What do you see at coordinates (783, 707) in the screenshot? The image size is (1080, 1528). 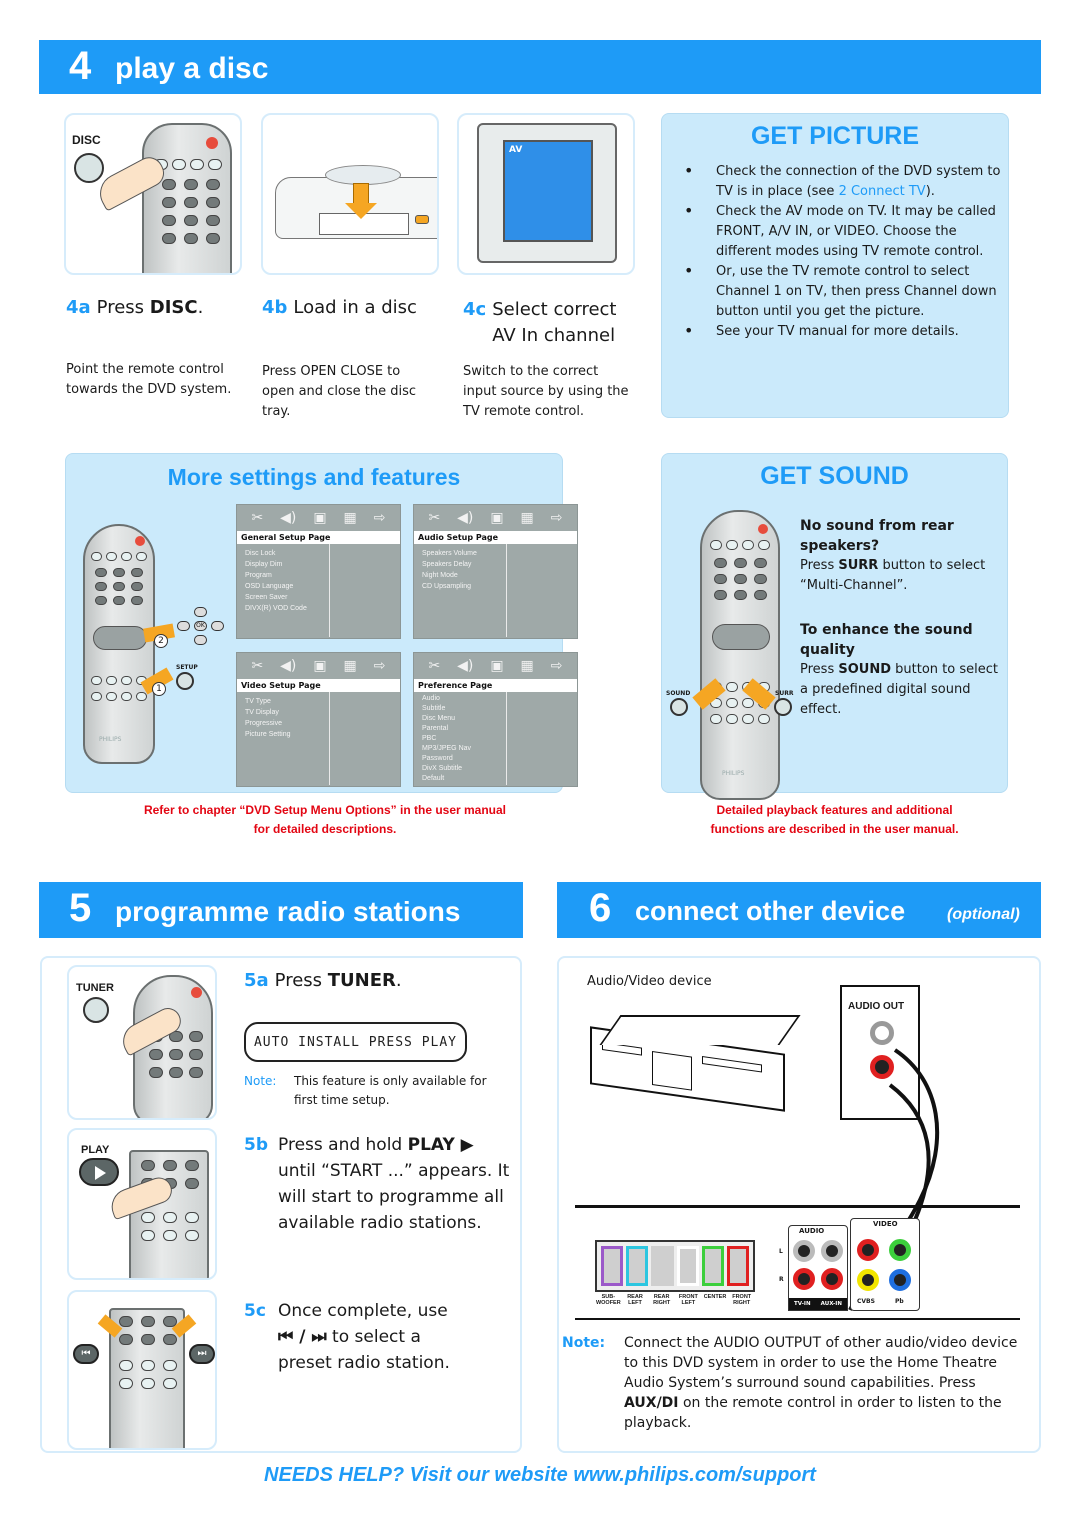 I see `surr-button-icon` at bounding box center [783, 707].